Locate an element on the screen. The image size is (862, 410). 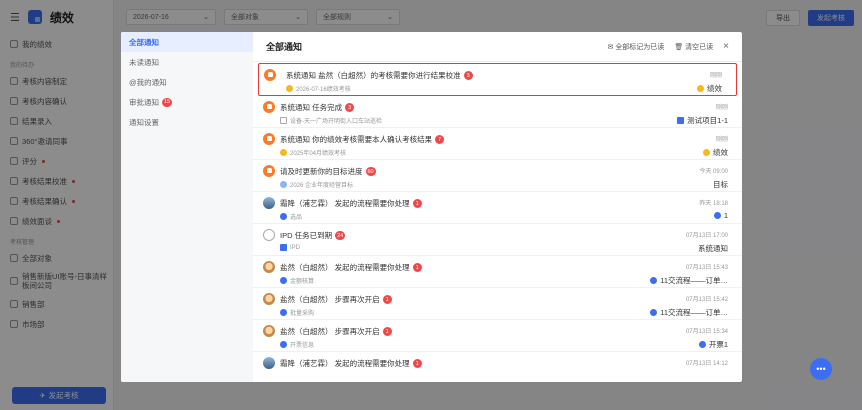
count-badge: 60 is located at coordinates (370, 171).